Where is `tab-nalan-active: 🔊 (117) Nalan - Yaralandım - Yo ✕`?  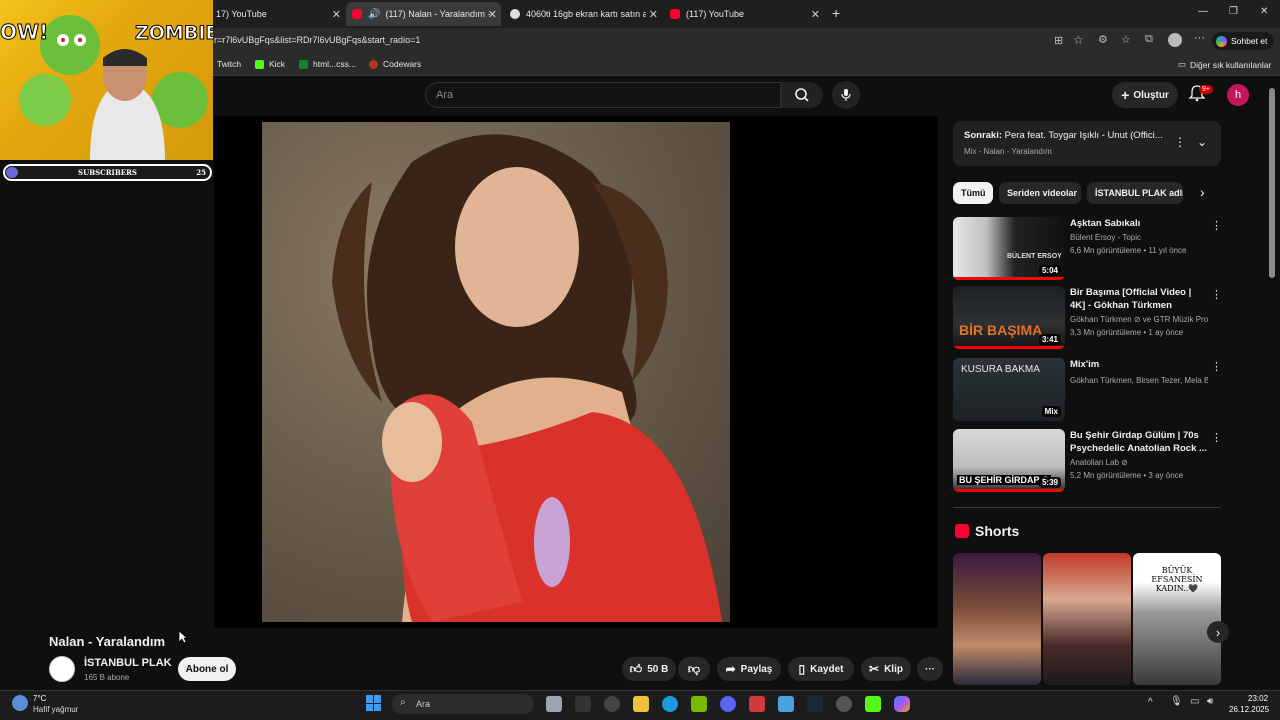
tab-nalan-active: 🔊 (117) Nalan - Yaralandım - Yo ✕ is located at coordinates (423, 14).